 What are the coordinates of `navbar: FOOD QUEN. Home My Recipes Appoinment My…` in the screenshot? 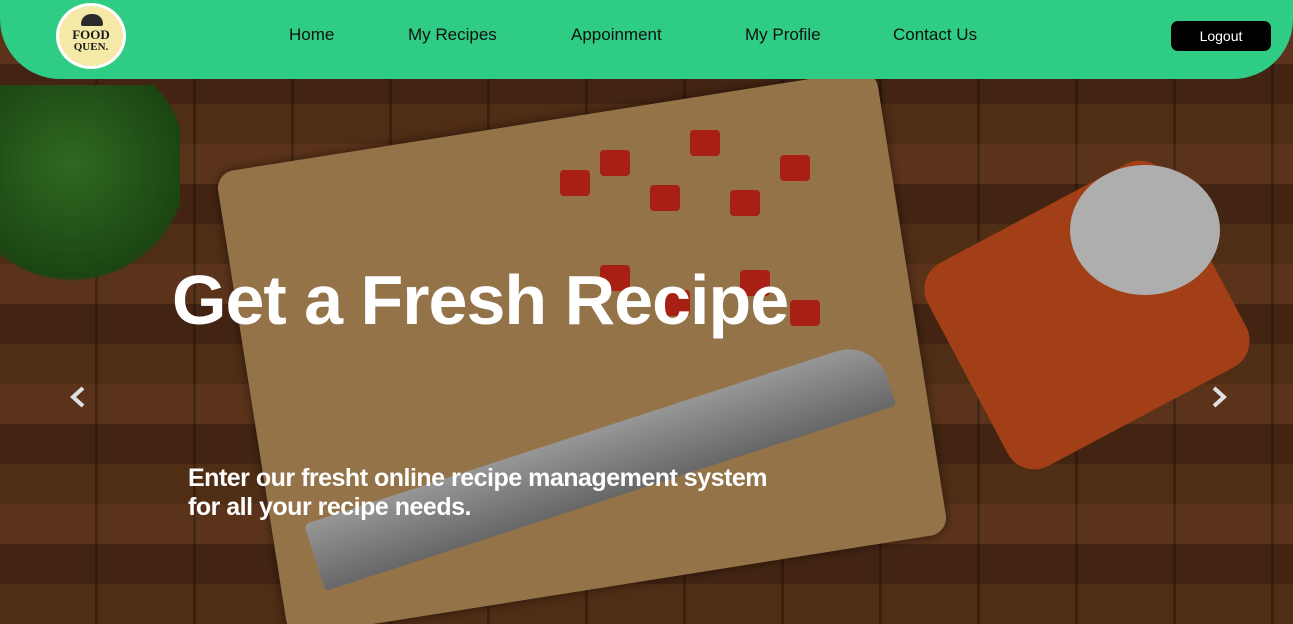 It's located at (646, 39).